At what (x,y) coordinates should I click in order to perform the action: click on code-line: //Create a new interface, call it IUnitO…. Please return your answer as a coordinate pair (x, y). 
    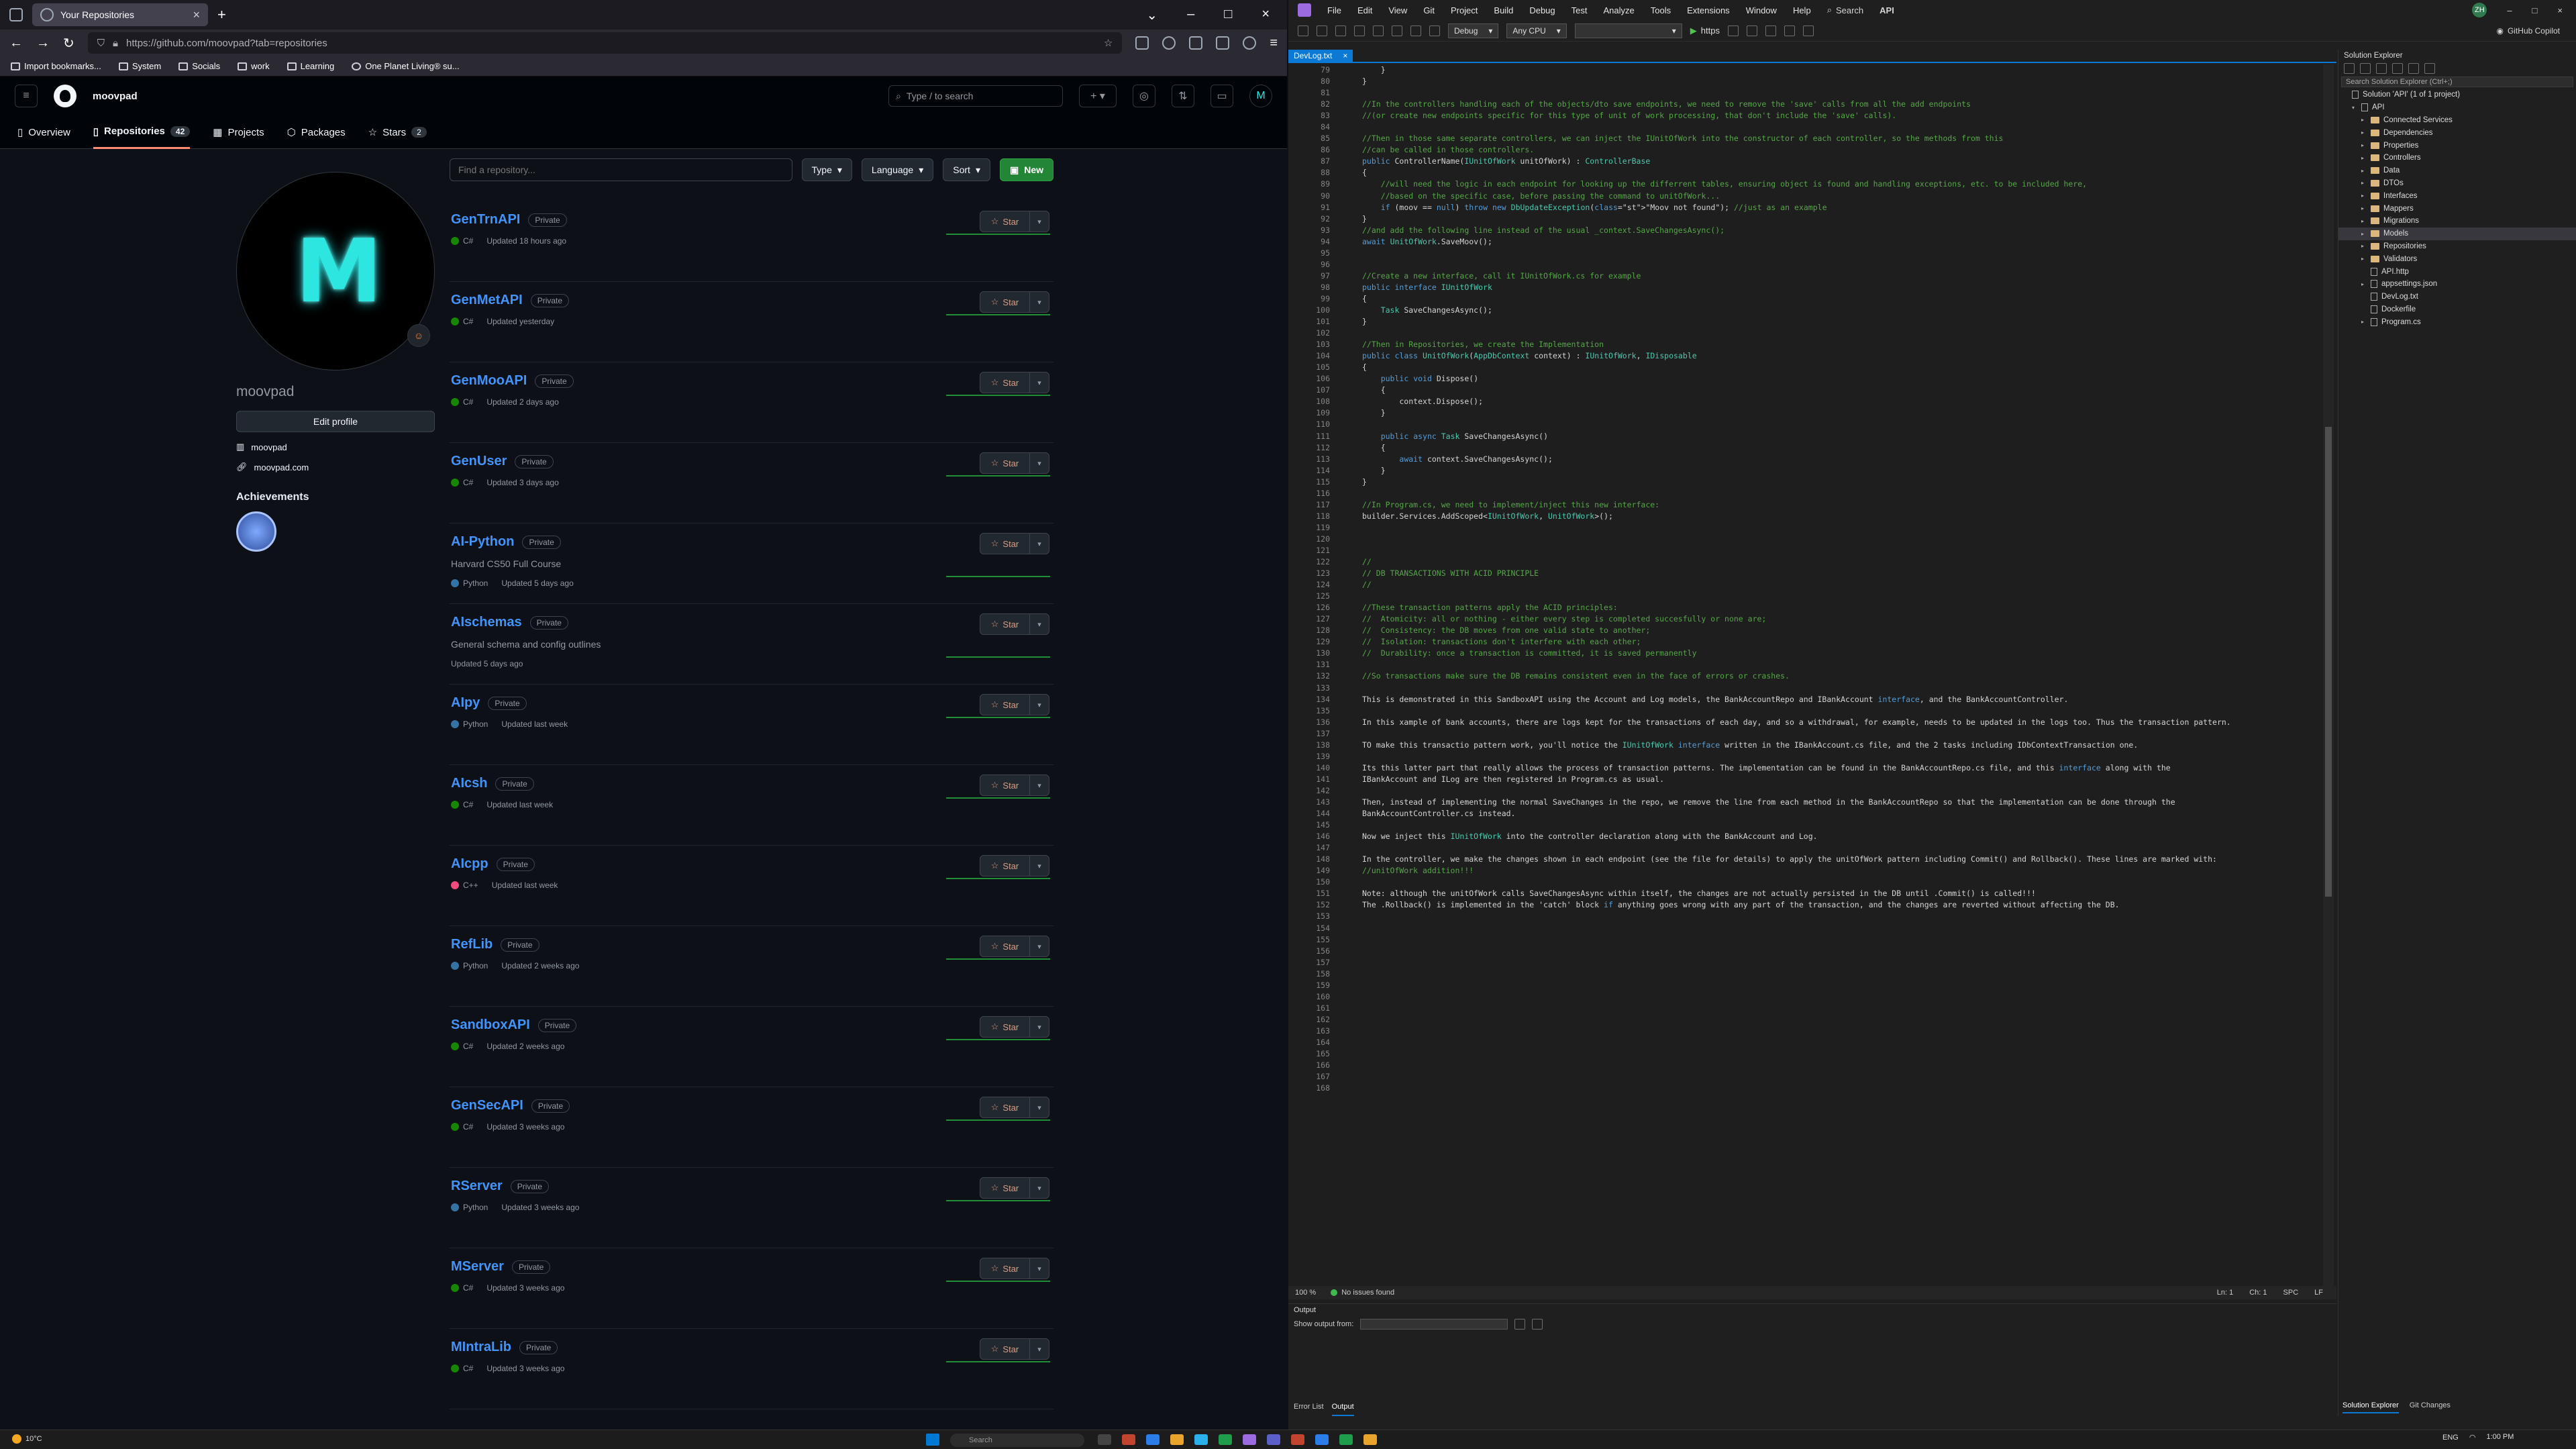
    Looking at the image, I should click on (1845, 276).